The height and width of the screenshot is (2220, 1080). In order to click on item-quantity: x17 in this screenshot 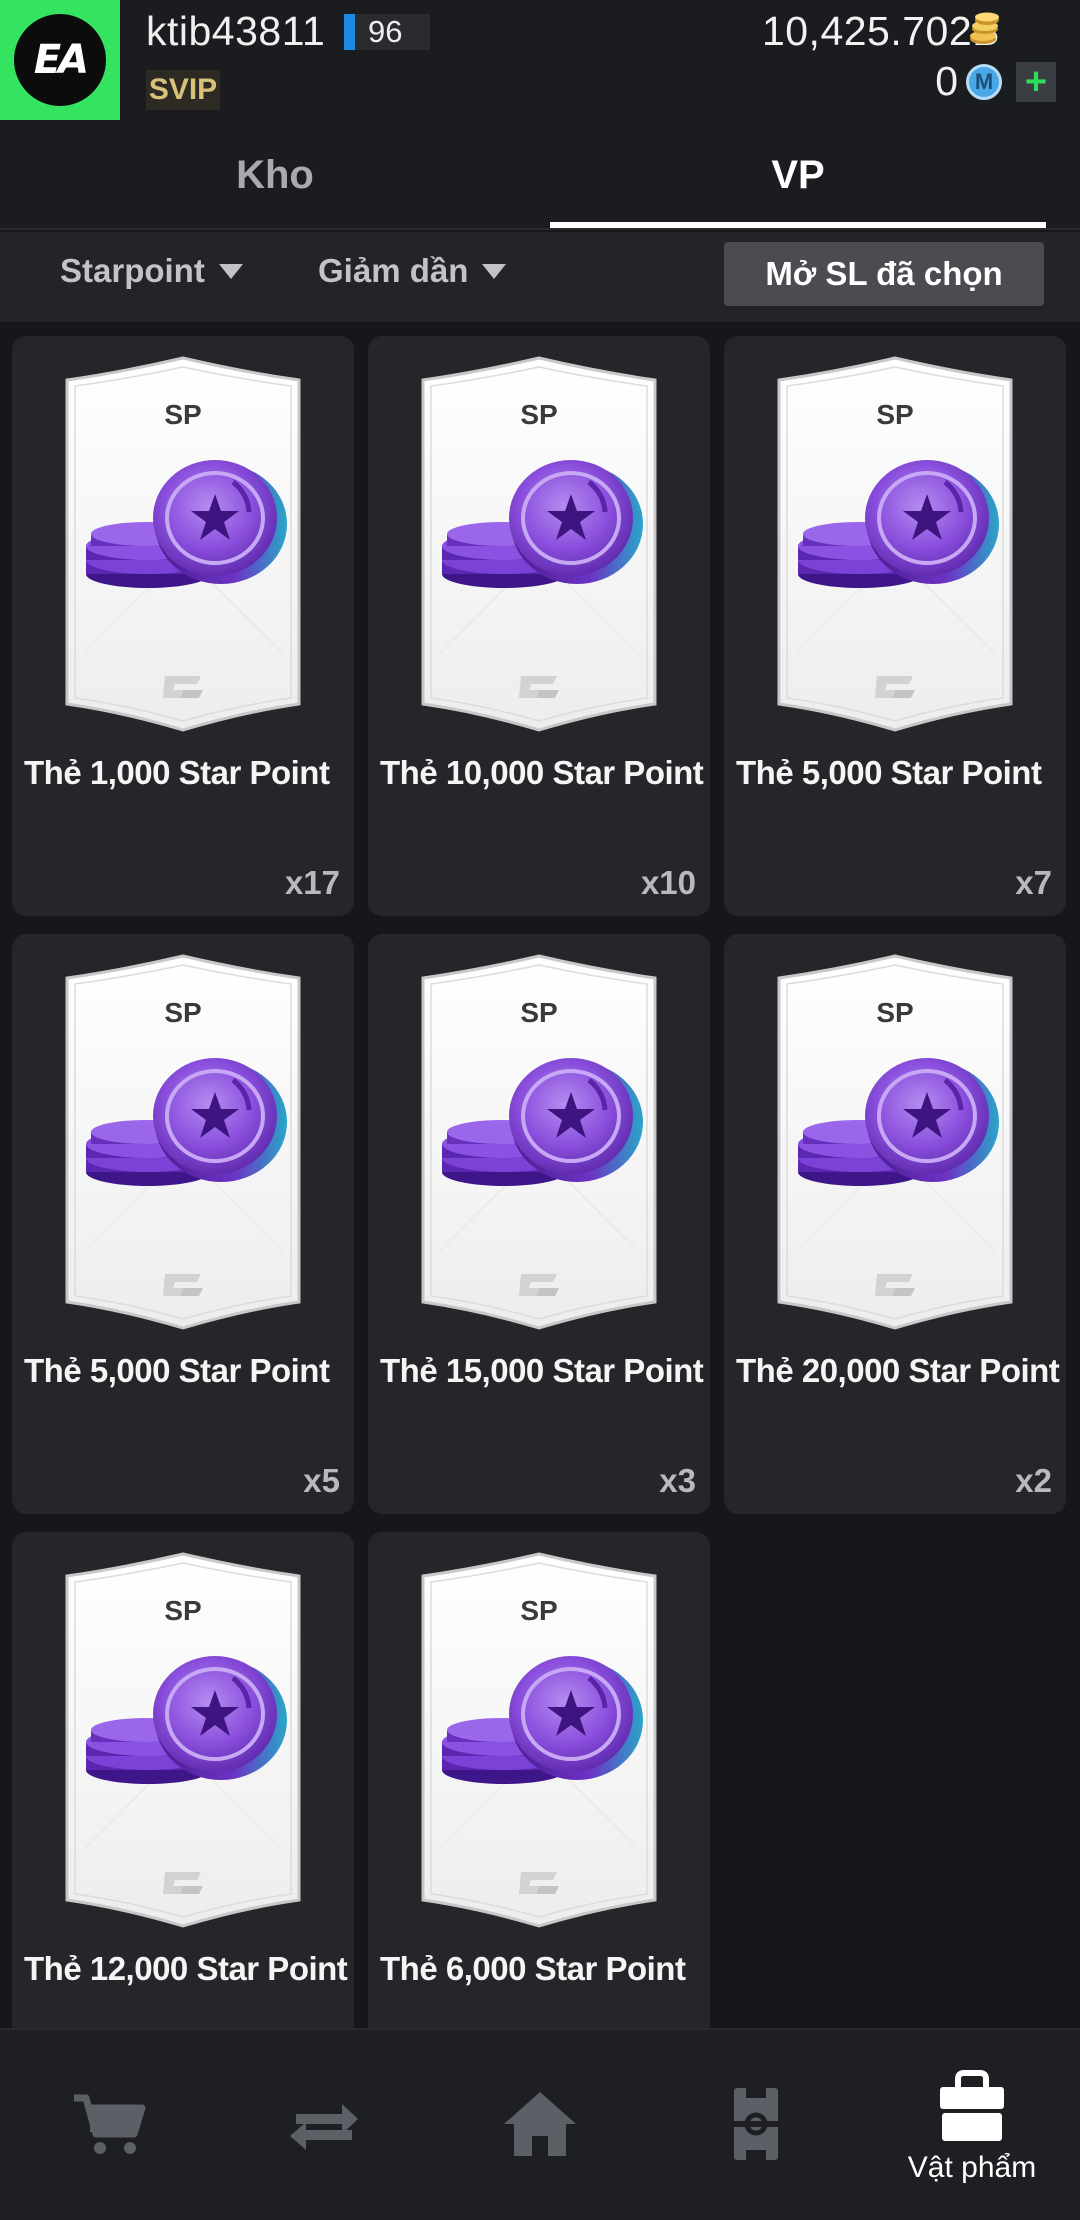, I will do `click(312, 882)`.